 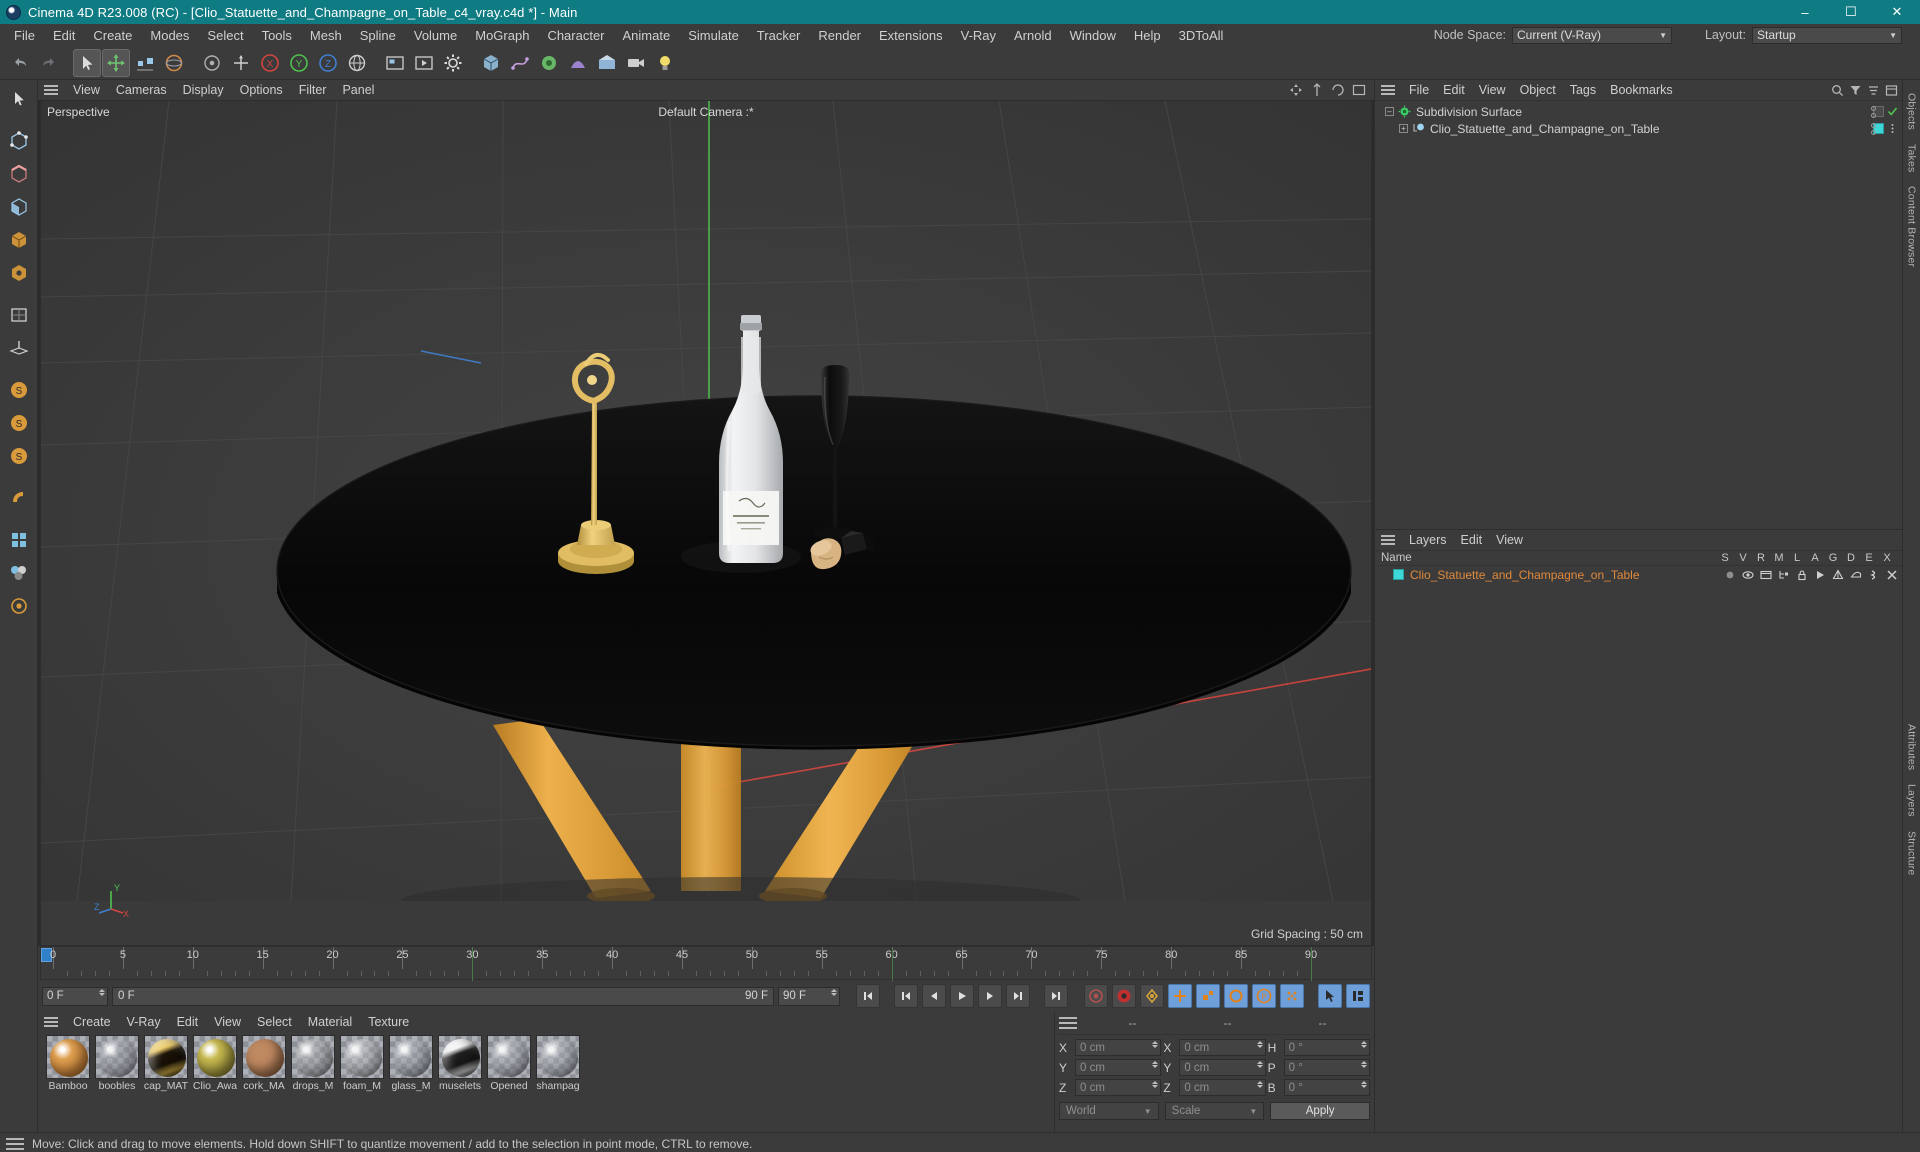 I want to click on material-menu-create: Create, so click(x=92, y=1022).